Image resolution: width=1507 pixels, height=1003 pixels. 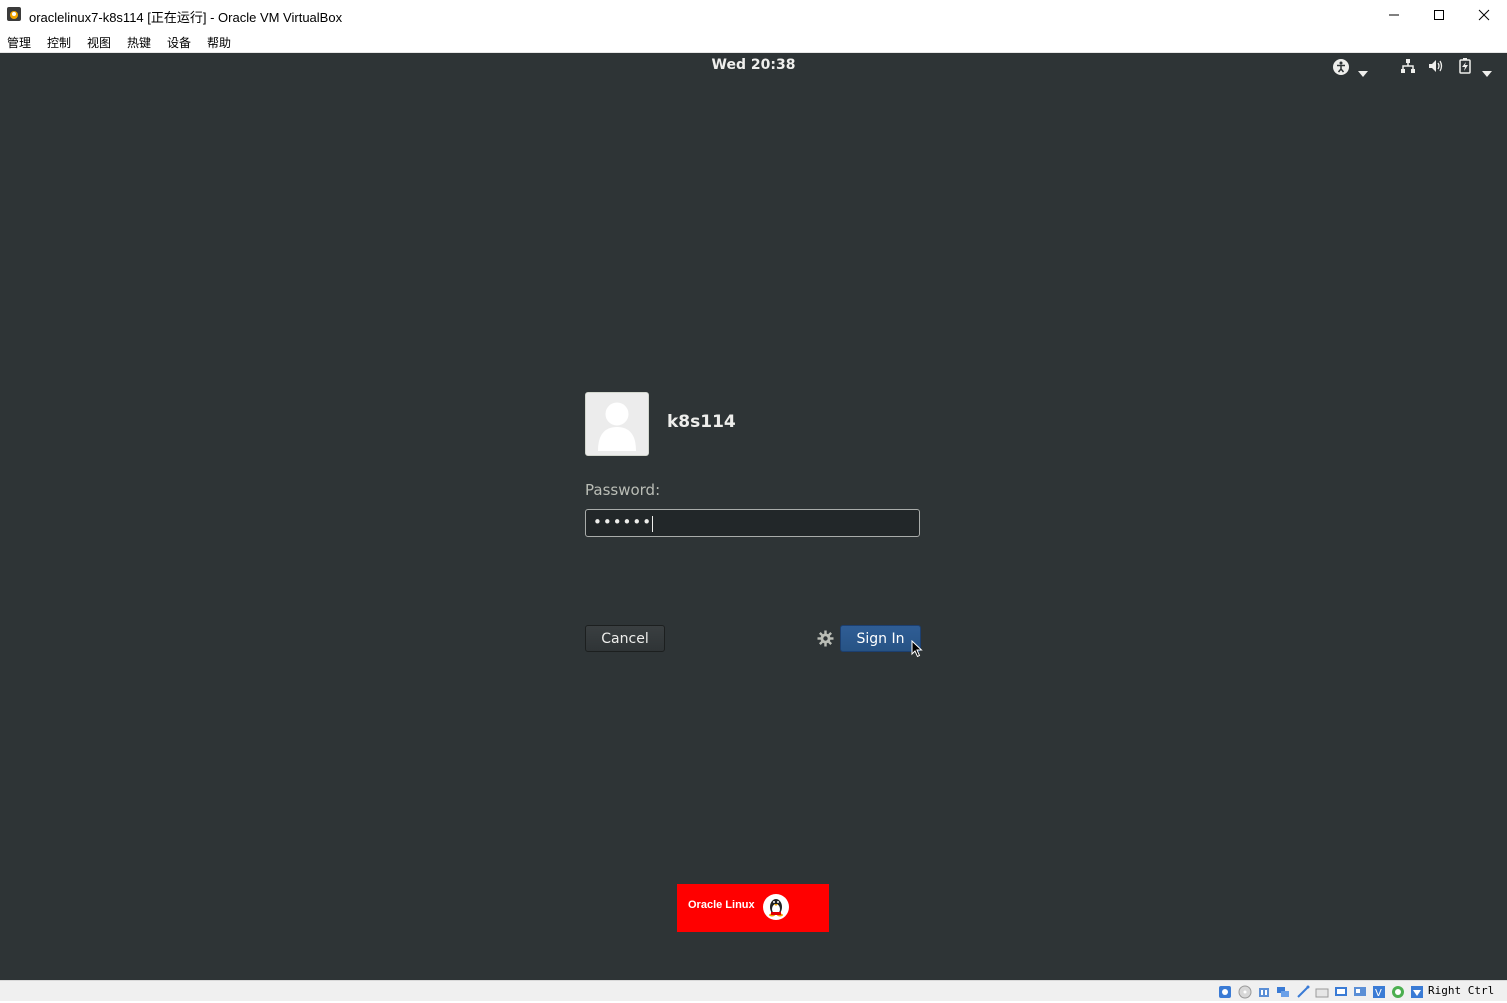 I want to click on accessibility-dropdown-icon, so click(x=1363, y=71).